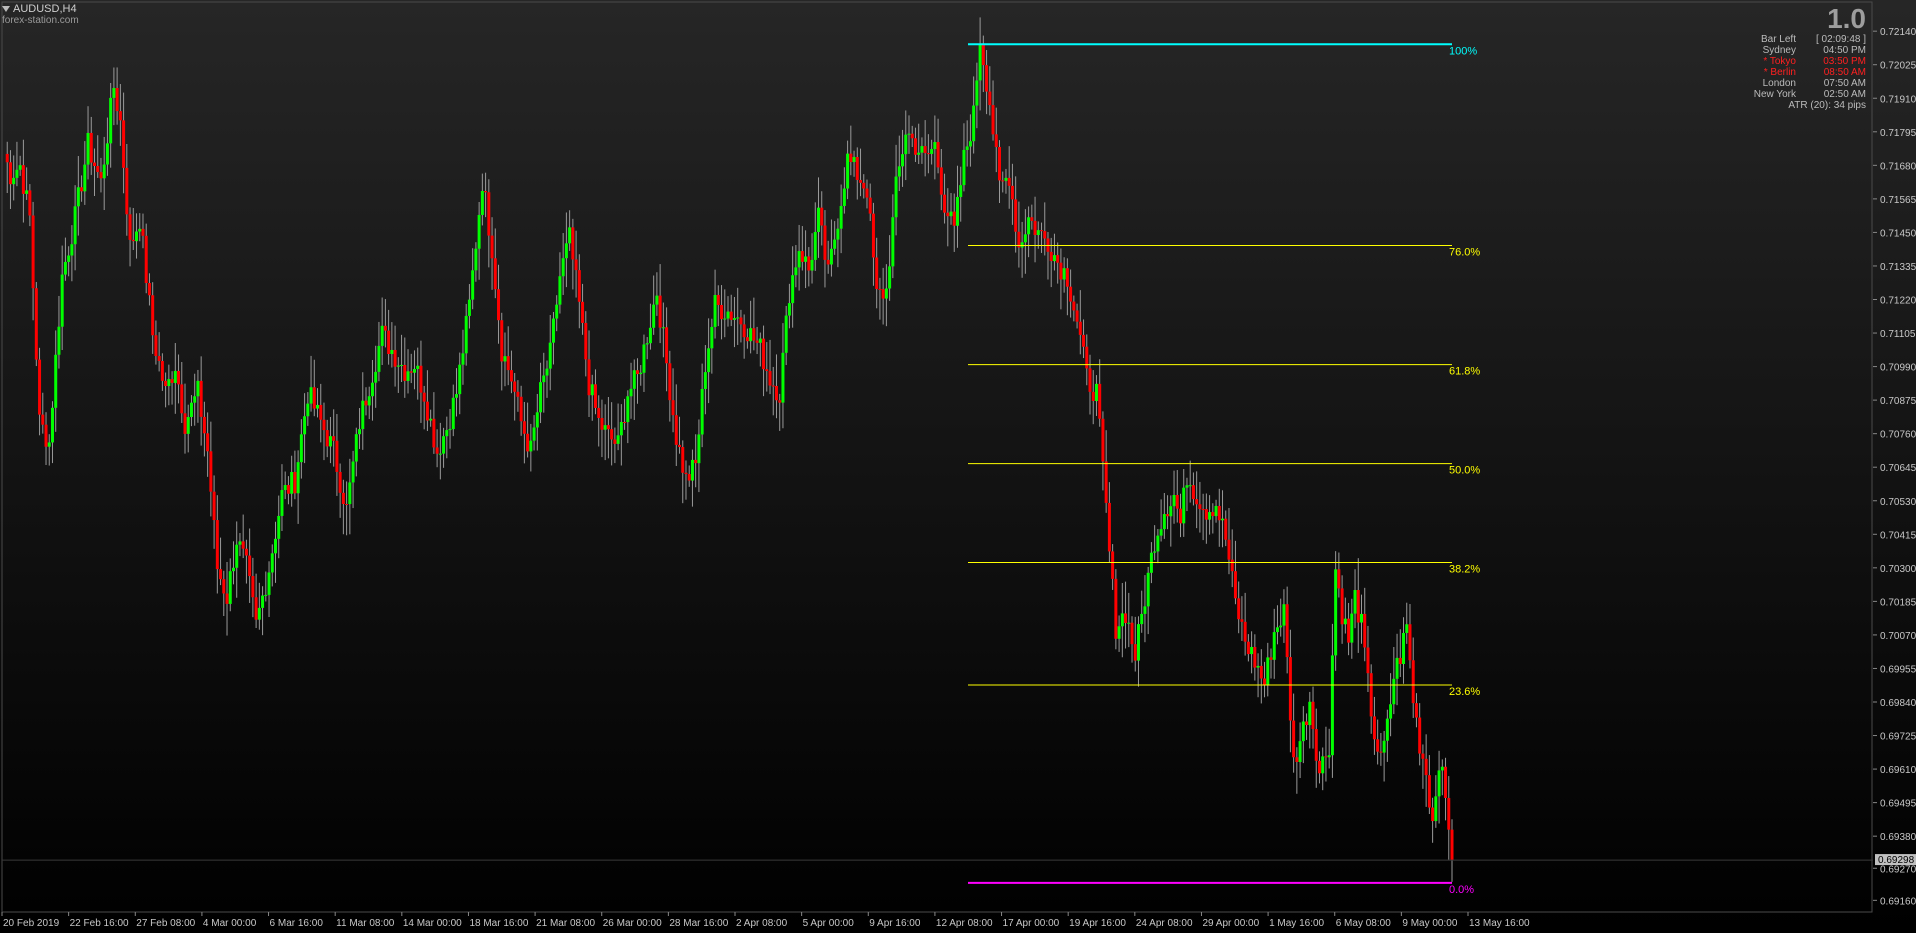  Describe the element at coordinates (1898, 569) in the screenshot. I see `y-tick-label: 0.70300` at that location.